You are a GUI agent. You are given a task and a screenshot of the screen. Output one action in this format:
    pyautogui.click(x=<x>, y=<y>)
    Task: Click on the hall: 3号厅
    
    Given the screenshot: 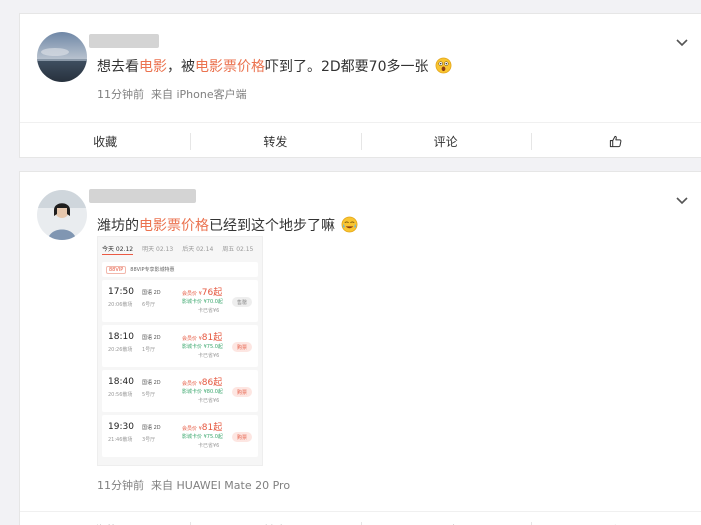 What is the action you would take?
    pyautogui.click(x=149, y=440)
    